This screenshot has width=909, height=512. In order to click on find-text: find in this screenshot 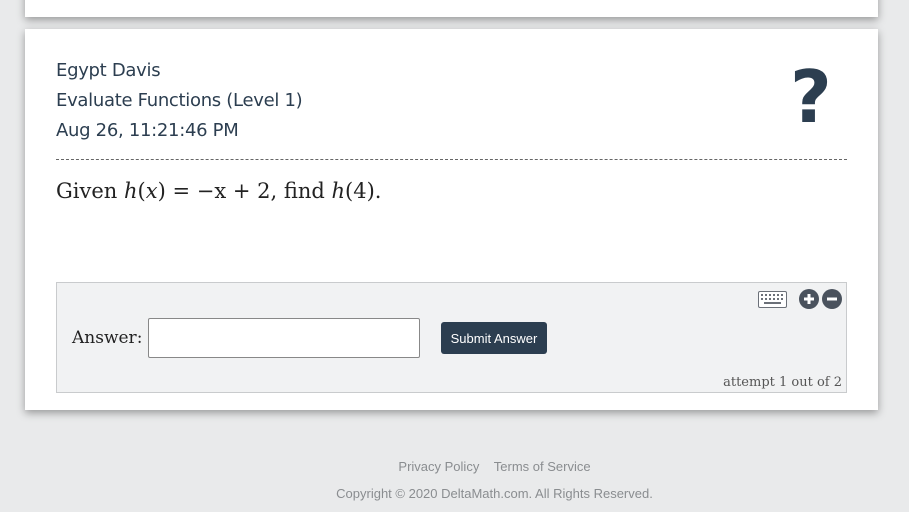, I will do `click(304, 191)`.